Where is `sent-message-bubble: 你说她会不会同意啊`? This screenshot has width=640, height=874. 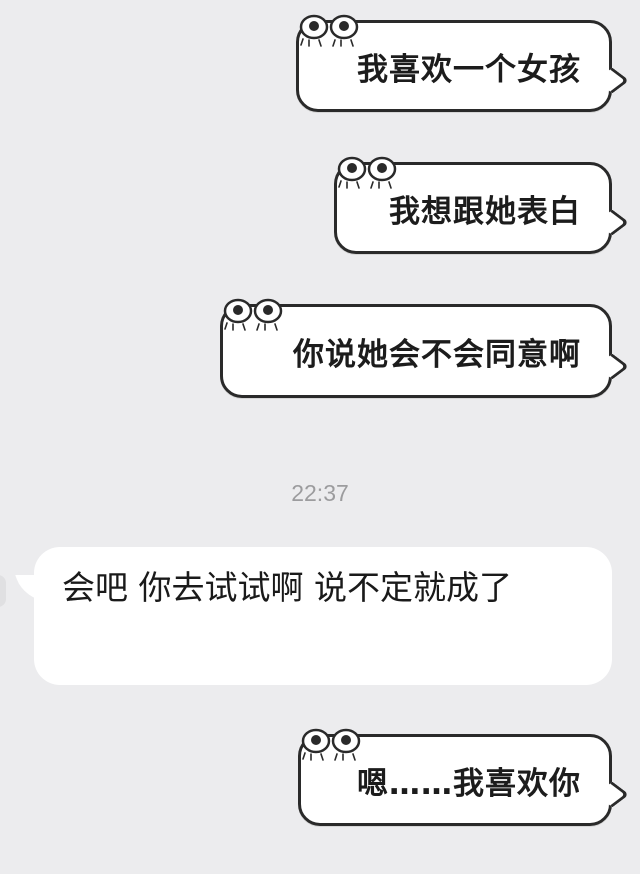
sent-message-bubble: 你说她会不会同意啊 is located at coordinates (425, 348).